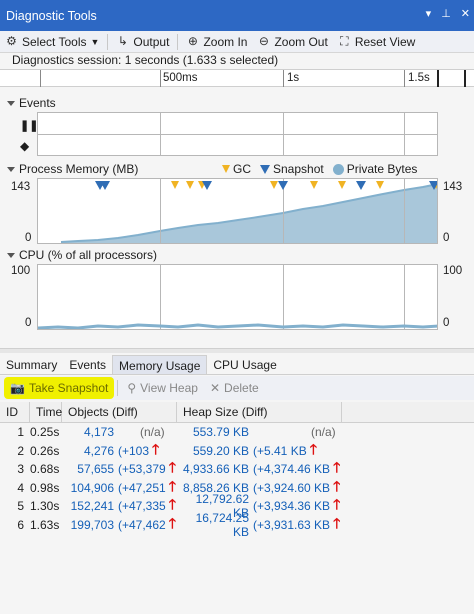 The height and width of the screenshot is (614, 474). Describe the element at coordinates (301, 41) in the screenshot. I see `zoom-out-label: Zoom Out` at that location.